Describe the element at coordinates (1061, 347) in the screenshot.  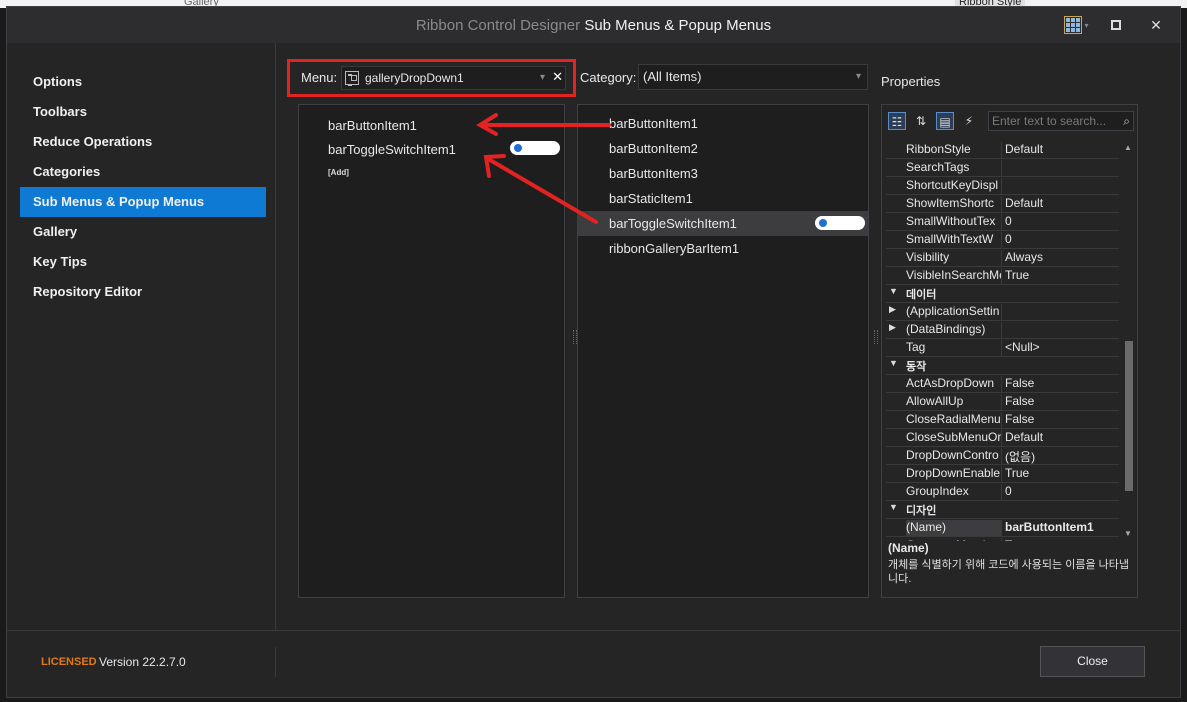
I see `property-value: <Null>` at that location.